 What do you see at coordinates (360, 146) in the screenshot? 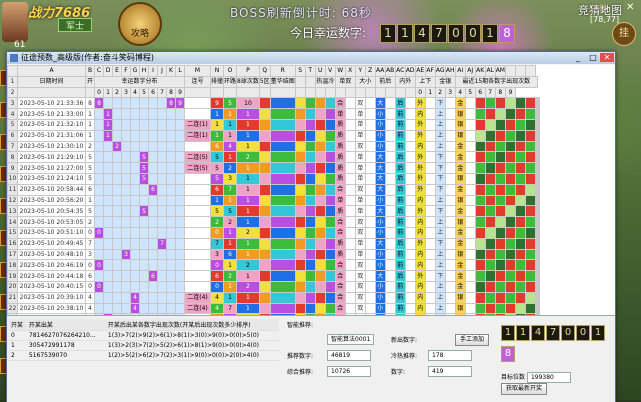
I see `attr-cell: 双` at bounding box center [360, 146].